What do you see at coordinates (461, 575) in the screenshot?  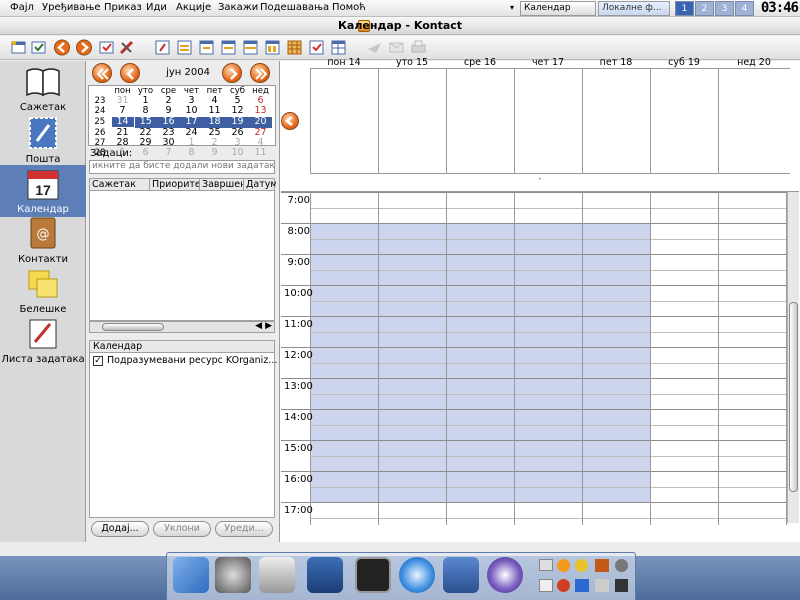 I see `mail-stamp-dock-icon` at bounding box center [461, 575].